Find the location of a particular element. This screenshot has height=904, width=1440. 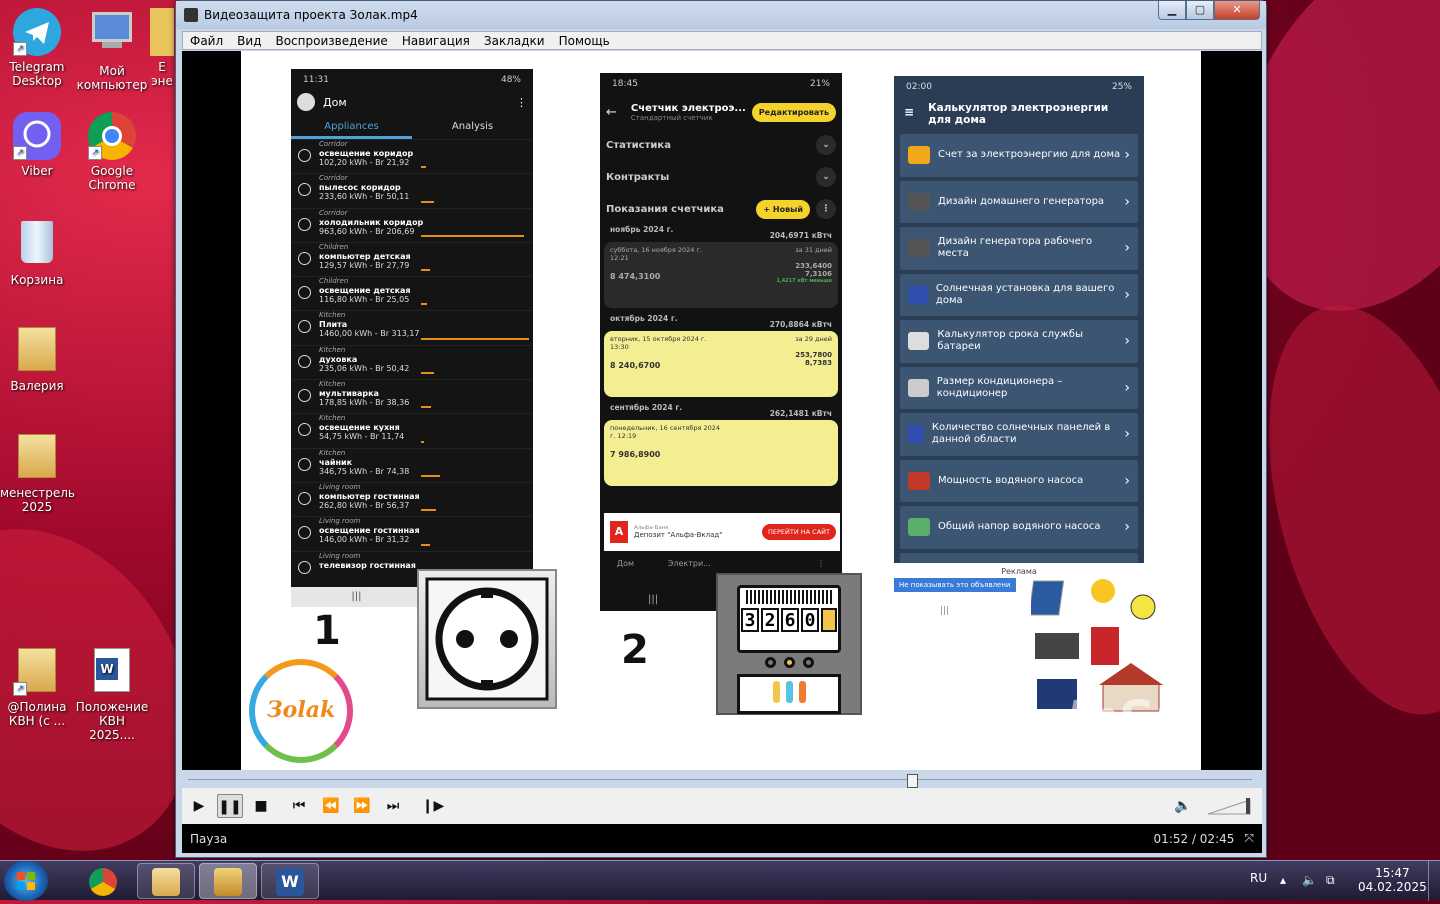

status-battery: 21% is located at coordinates (819, 84).